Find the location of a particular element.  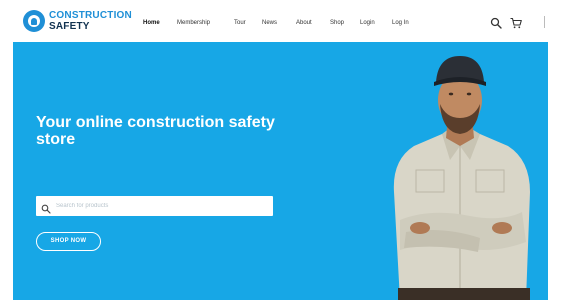

nav-shop: Shop is located at coordinates (337, 23).